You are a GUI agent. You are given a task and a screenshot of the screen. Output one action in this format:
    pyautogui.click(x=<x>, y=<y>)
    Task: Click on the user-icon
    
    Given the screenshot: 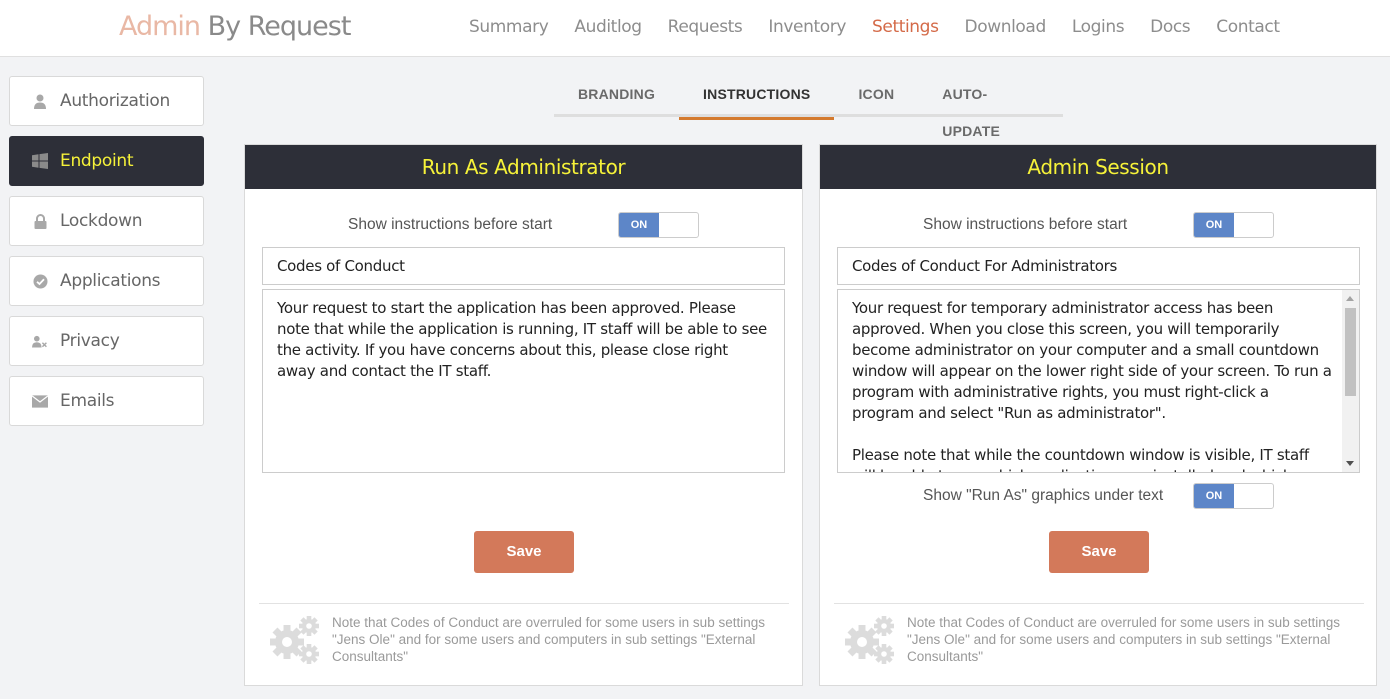 What is the action you would take?
    pyautogui.click(x=40, y=101)
    